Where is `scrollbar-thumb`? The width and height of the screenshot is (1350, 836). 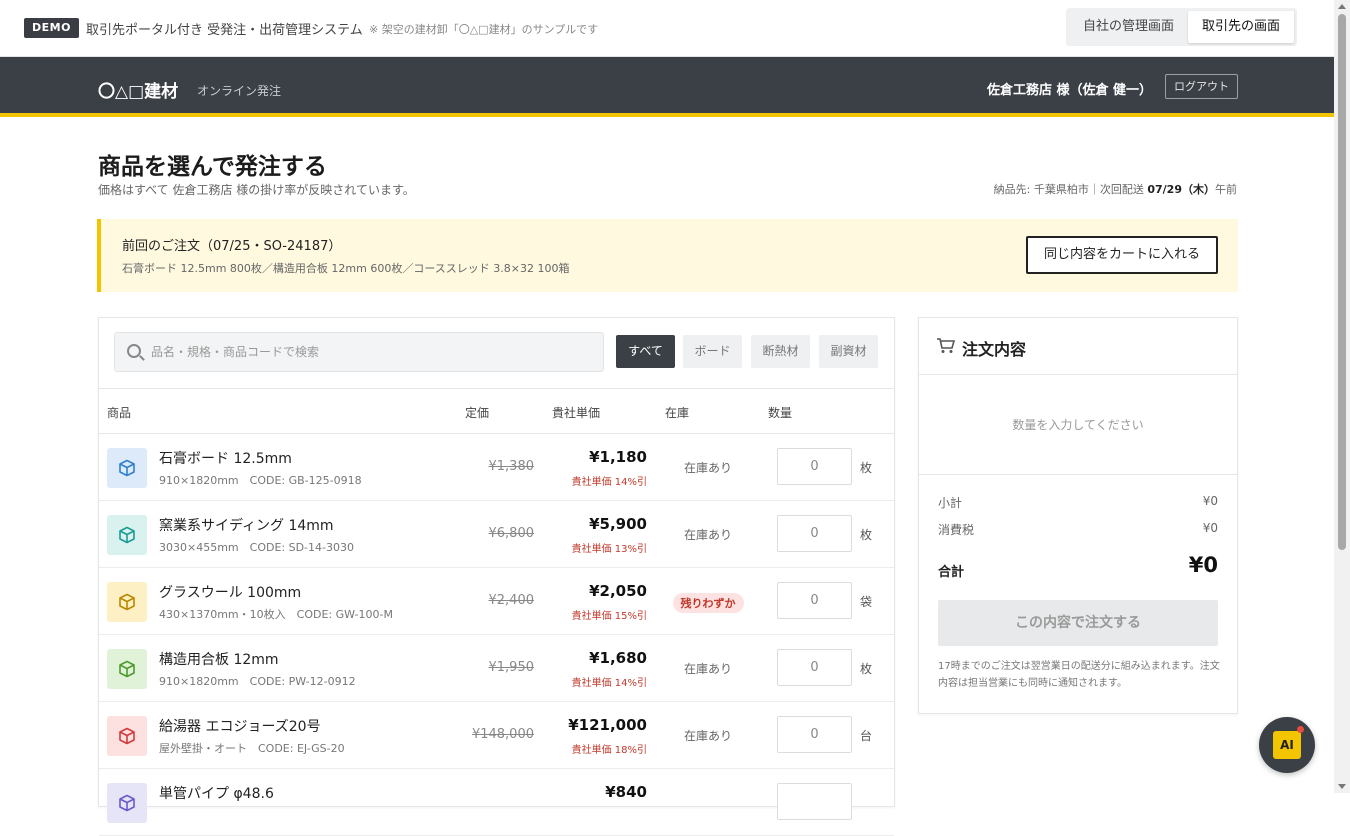 scrollbar-thumb is located at coordinates (1342, 282).